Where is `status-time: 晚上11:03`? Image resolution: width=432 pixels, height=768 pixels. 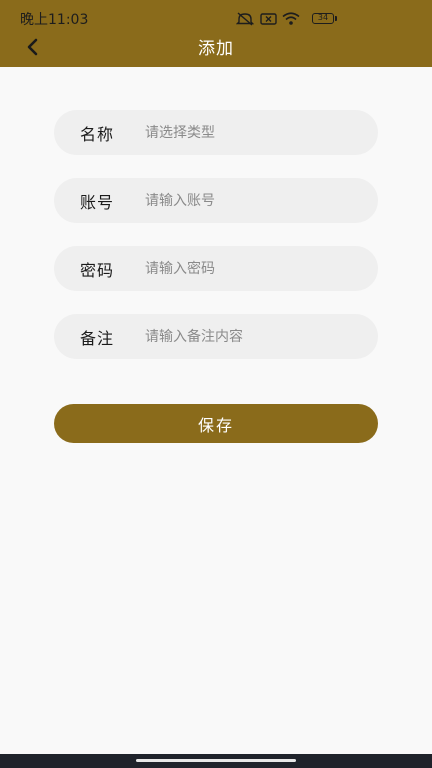 status-time: 晚上11:03 is located at coordinates (54, 20).